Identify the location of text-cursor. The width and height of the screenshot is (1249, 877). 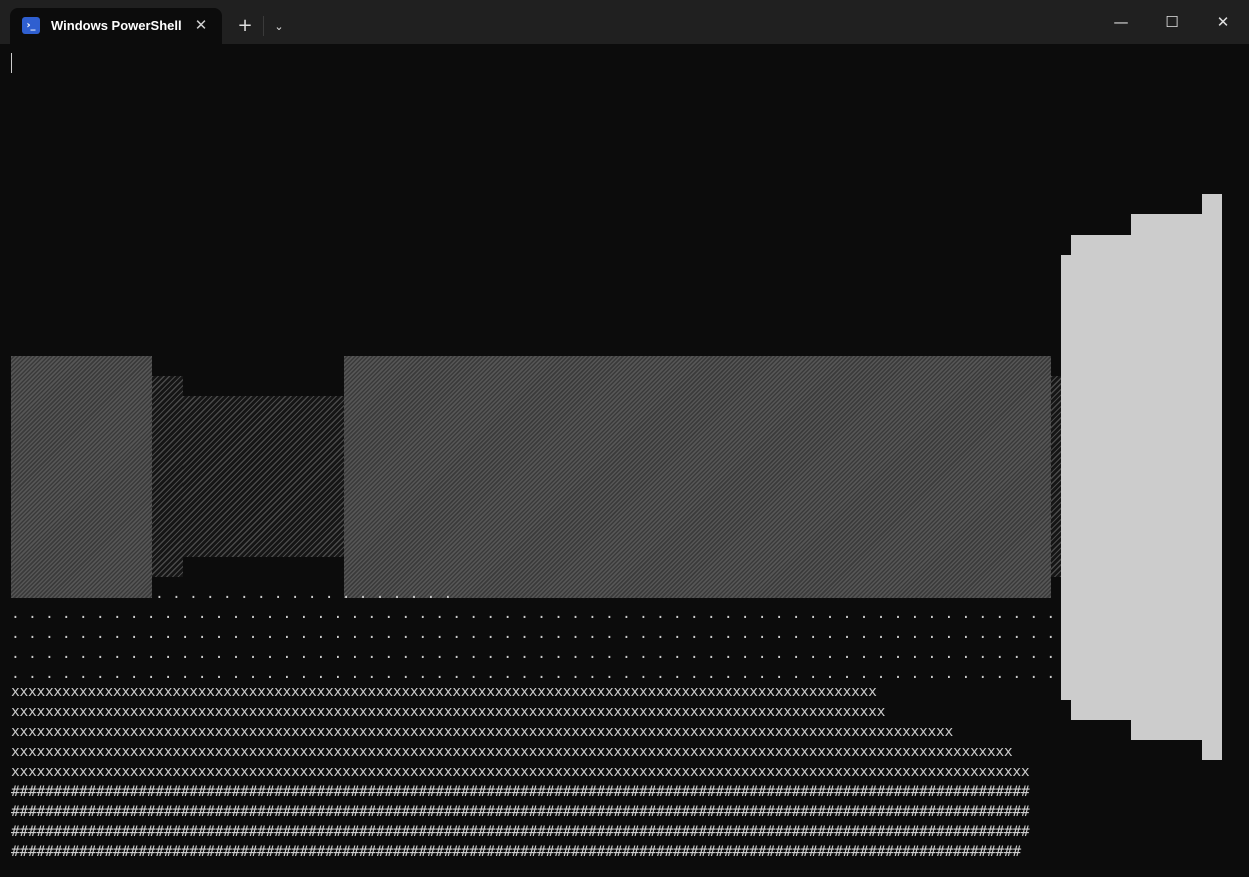
(11, 63).